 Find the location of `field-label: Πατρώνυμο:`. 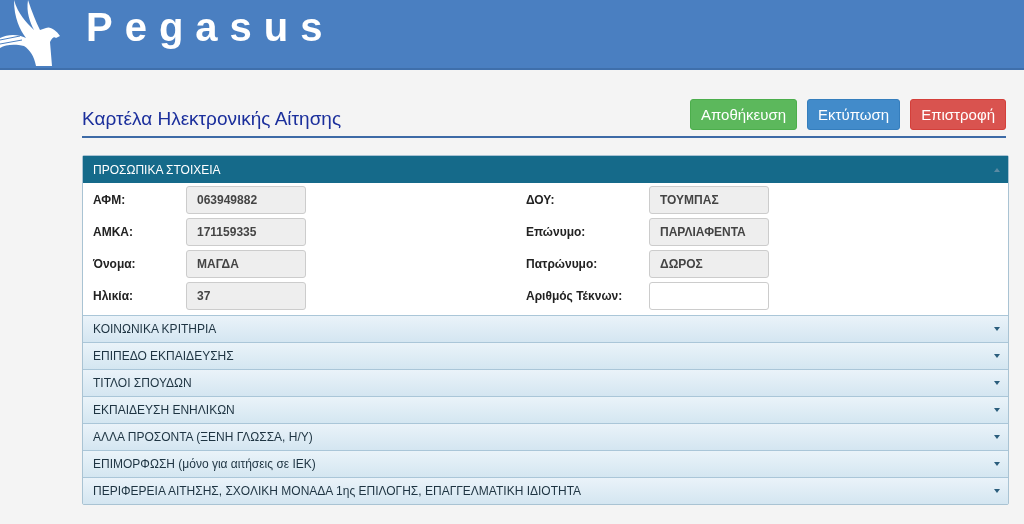

field-label: Πατρώνυμο: is located at coordinates (562, 264).